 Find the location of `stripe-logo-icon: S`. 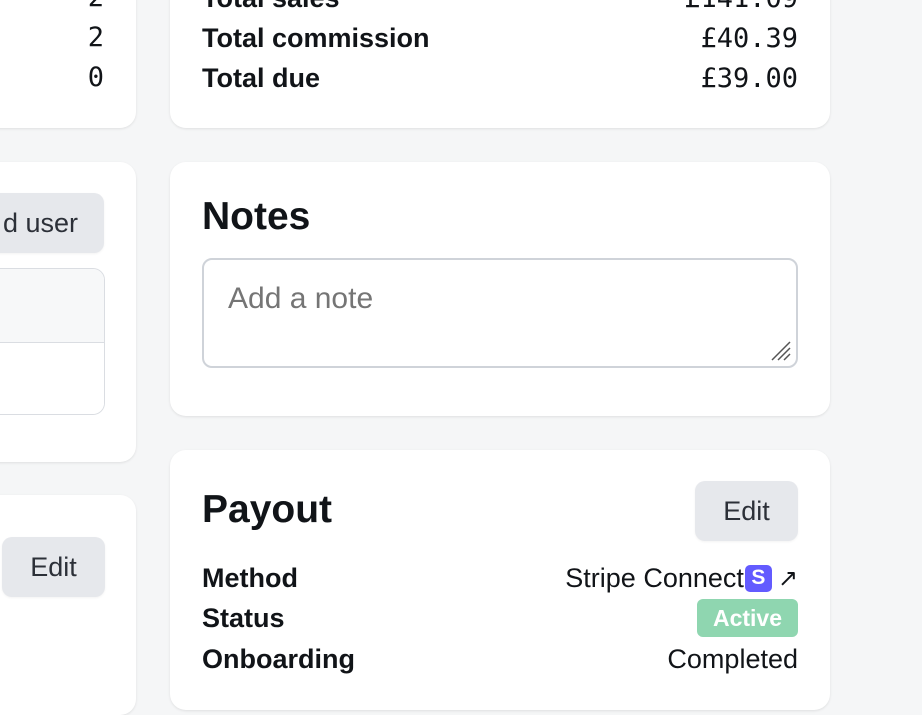

stripe-logo-icon: S is located at coordinates (758, 578).